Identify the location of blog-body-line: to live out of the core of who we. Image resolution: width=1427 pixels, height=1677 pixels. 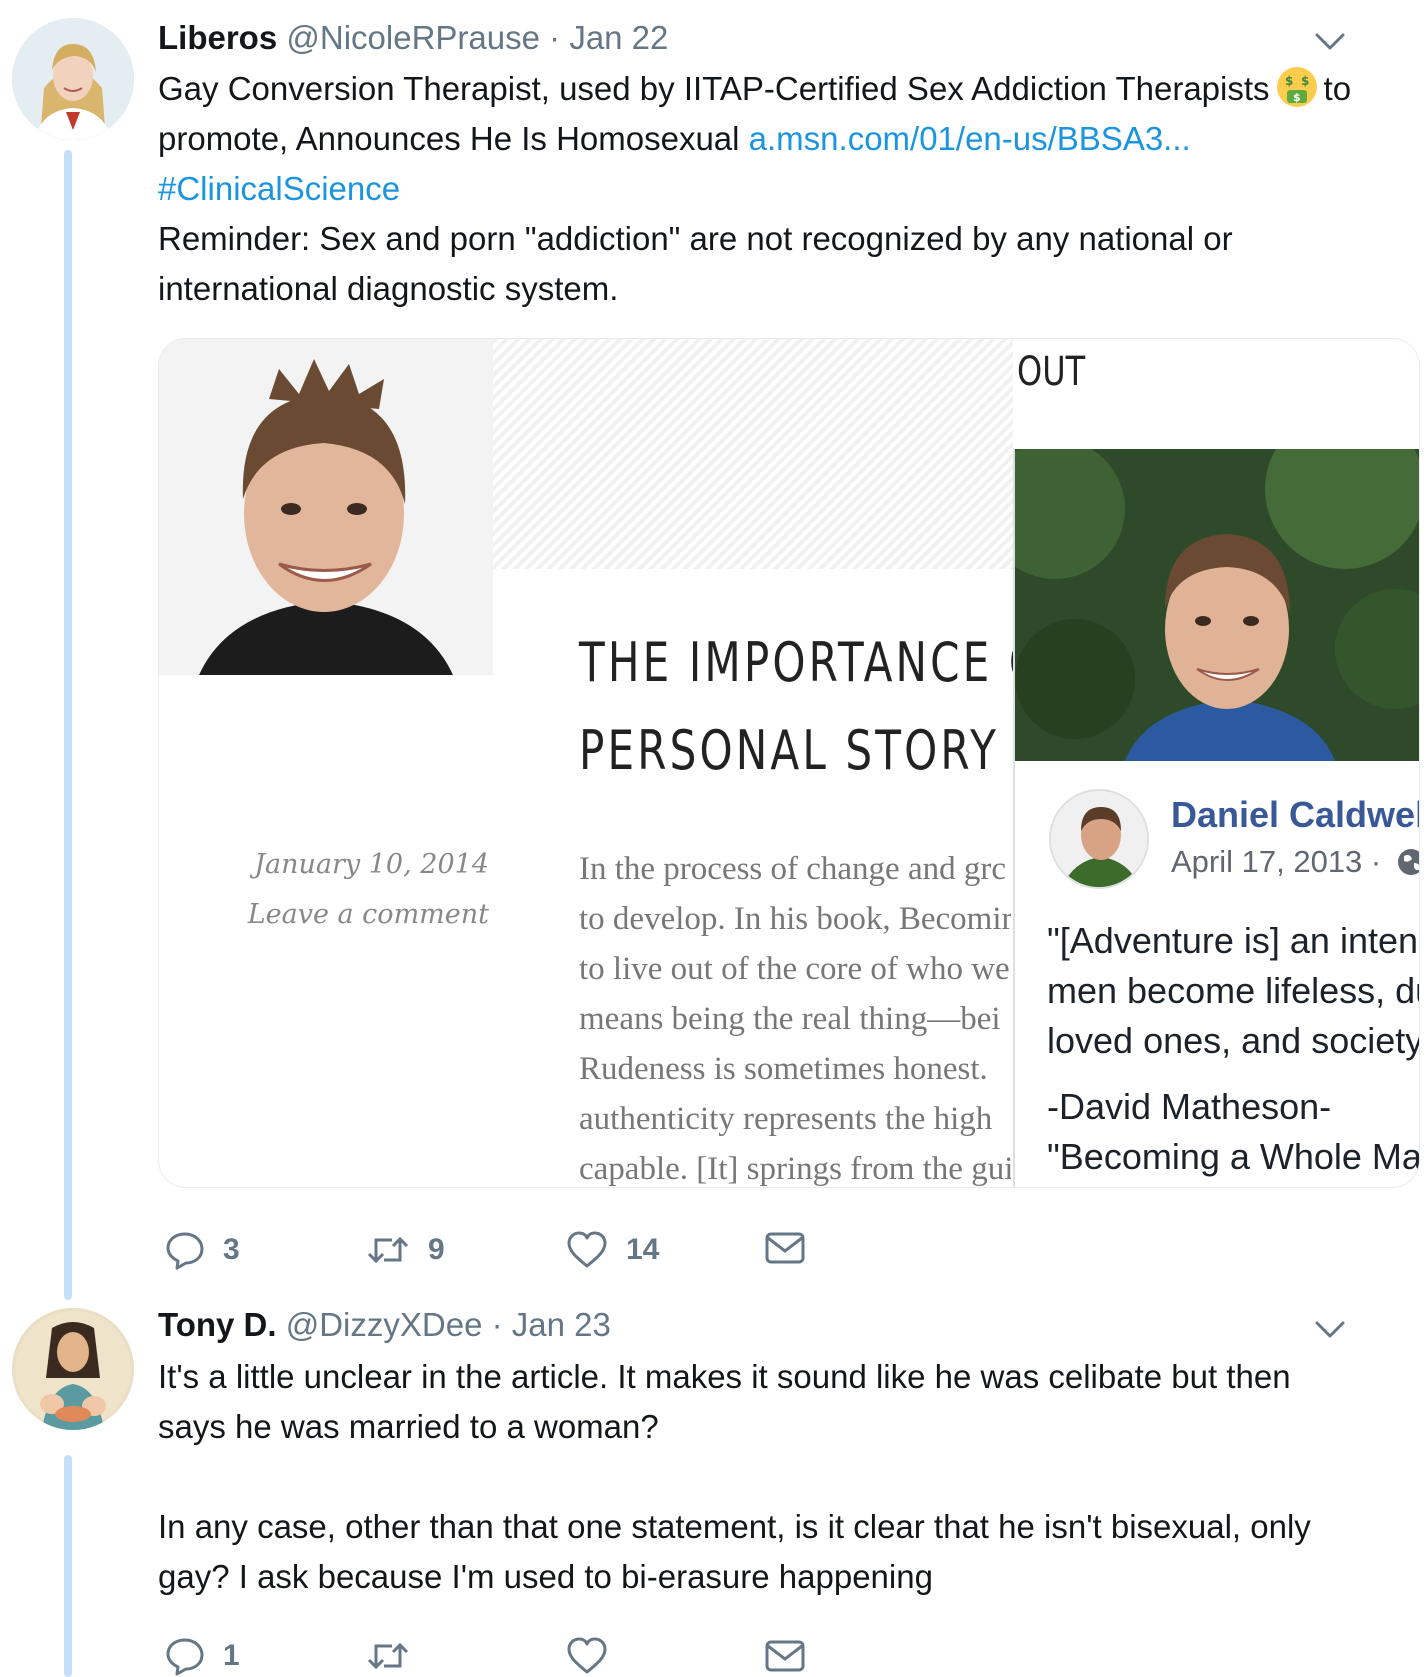
(794, 969).